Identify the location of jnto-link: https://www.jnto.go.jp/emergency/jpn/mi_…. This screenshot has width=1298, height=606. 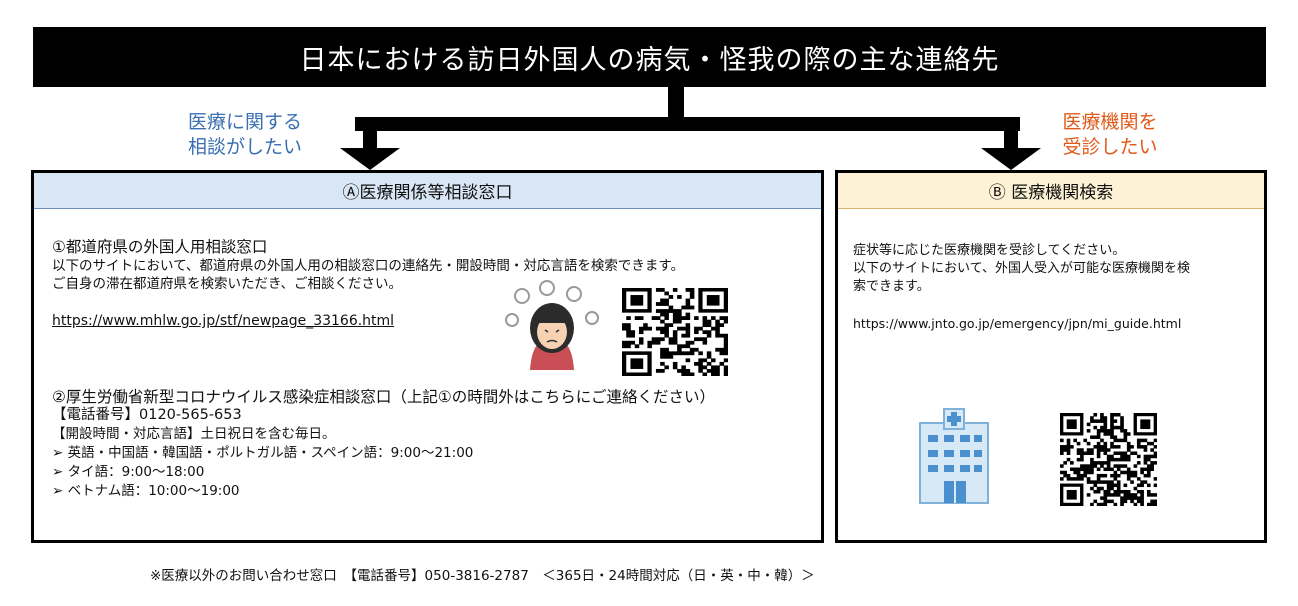
(1017, 323).